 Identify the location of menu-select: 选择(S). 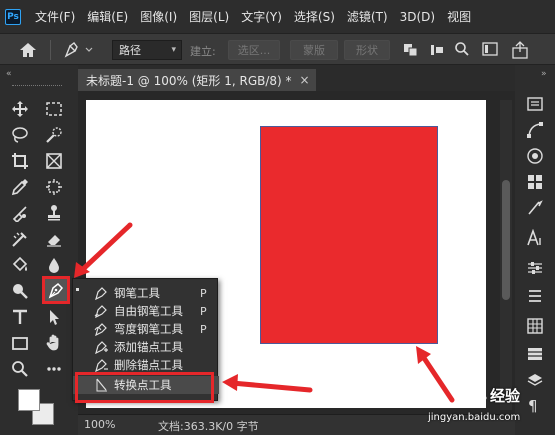
(314, 16).